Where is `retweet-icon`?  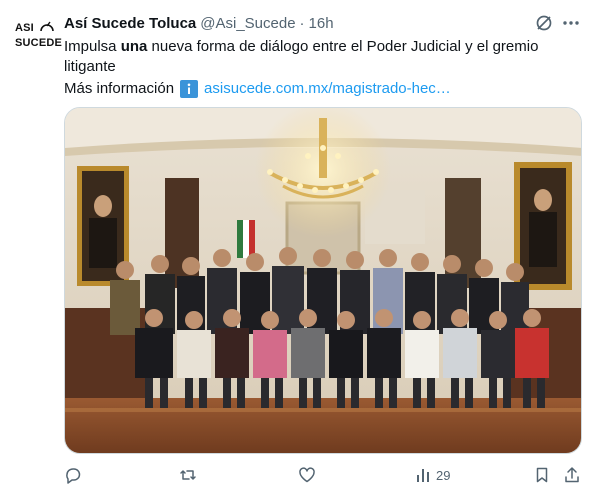 retweet-icon is located at coordinates (188, 475).